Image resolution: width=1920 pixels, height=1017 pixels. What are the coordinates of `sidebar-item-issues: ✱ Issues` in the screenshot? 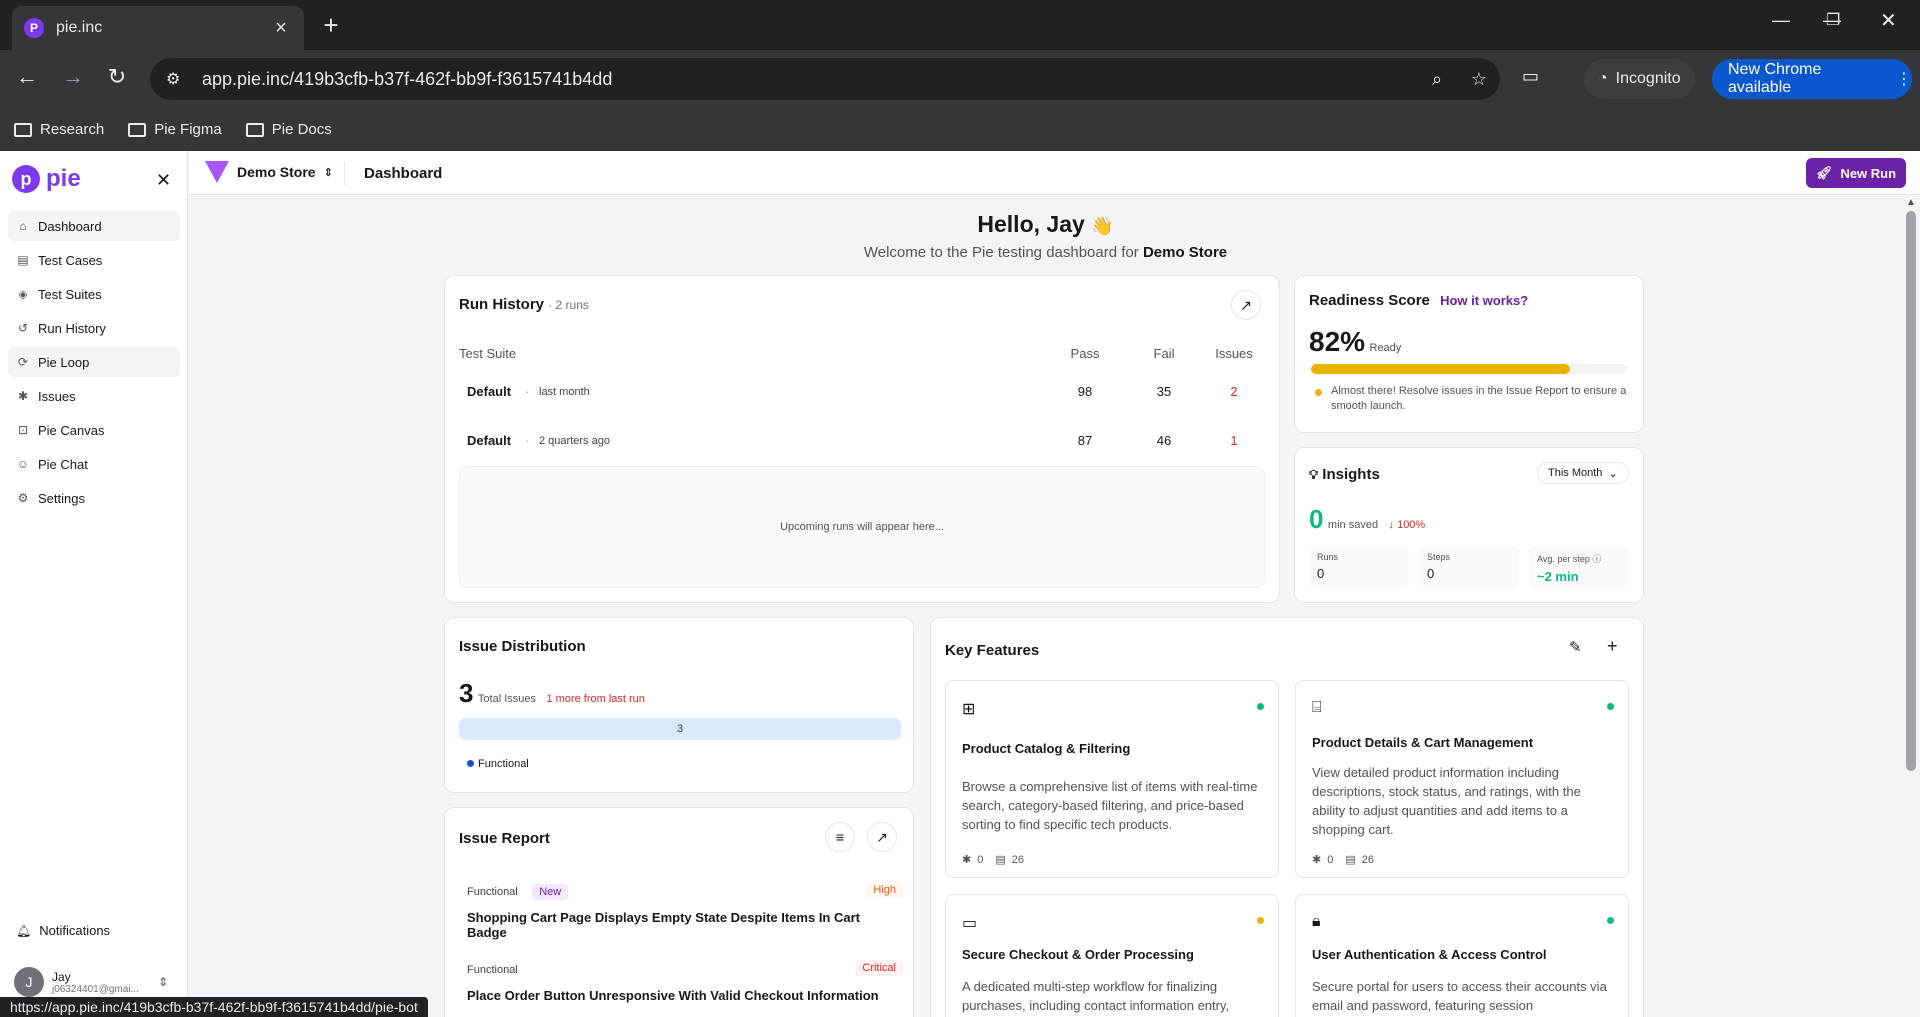 It's located at (94, 396).